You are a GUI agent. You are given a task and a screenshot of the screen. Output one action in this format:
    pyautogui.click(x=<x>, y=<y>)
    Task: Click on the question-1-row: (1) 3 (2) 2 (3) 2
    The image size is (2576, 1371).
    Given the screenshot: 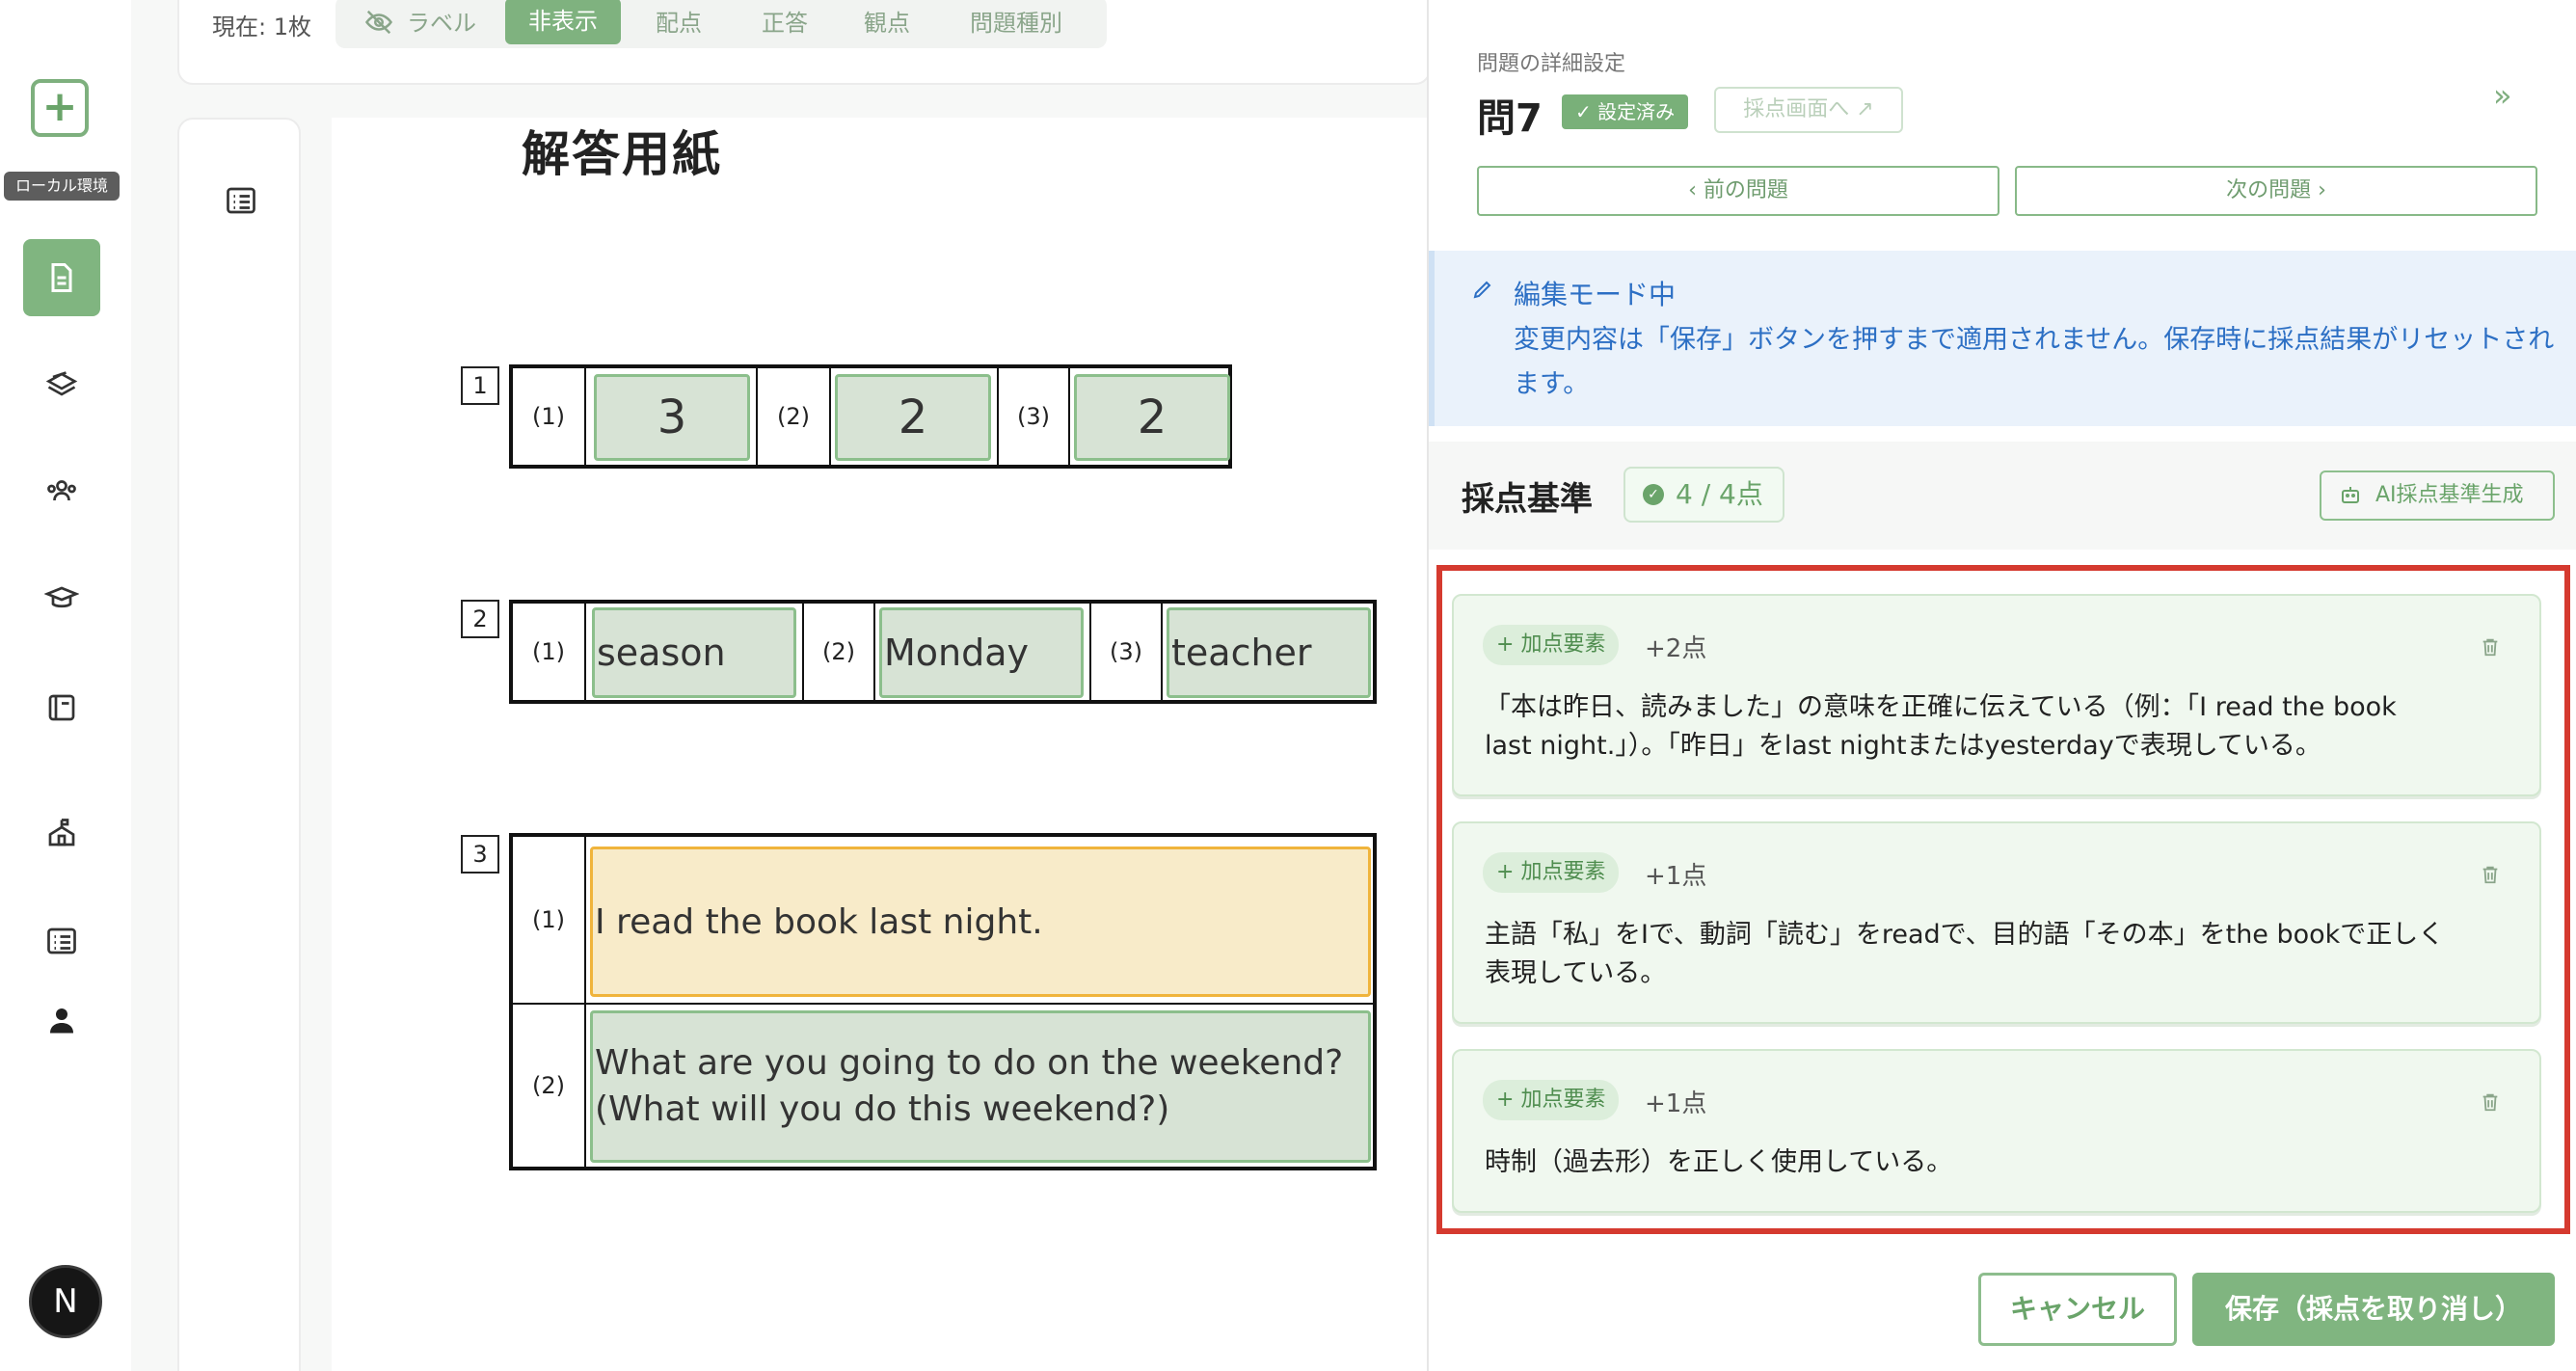 What is the action you would take?
    pyautogui.click(x=871, y=417)
    